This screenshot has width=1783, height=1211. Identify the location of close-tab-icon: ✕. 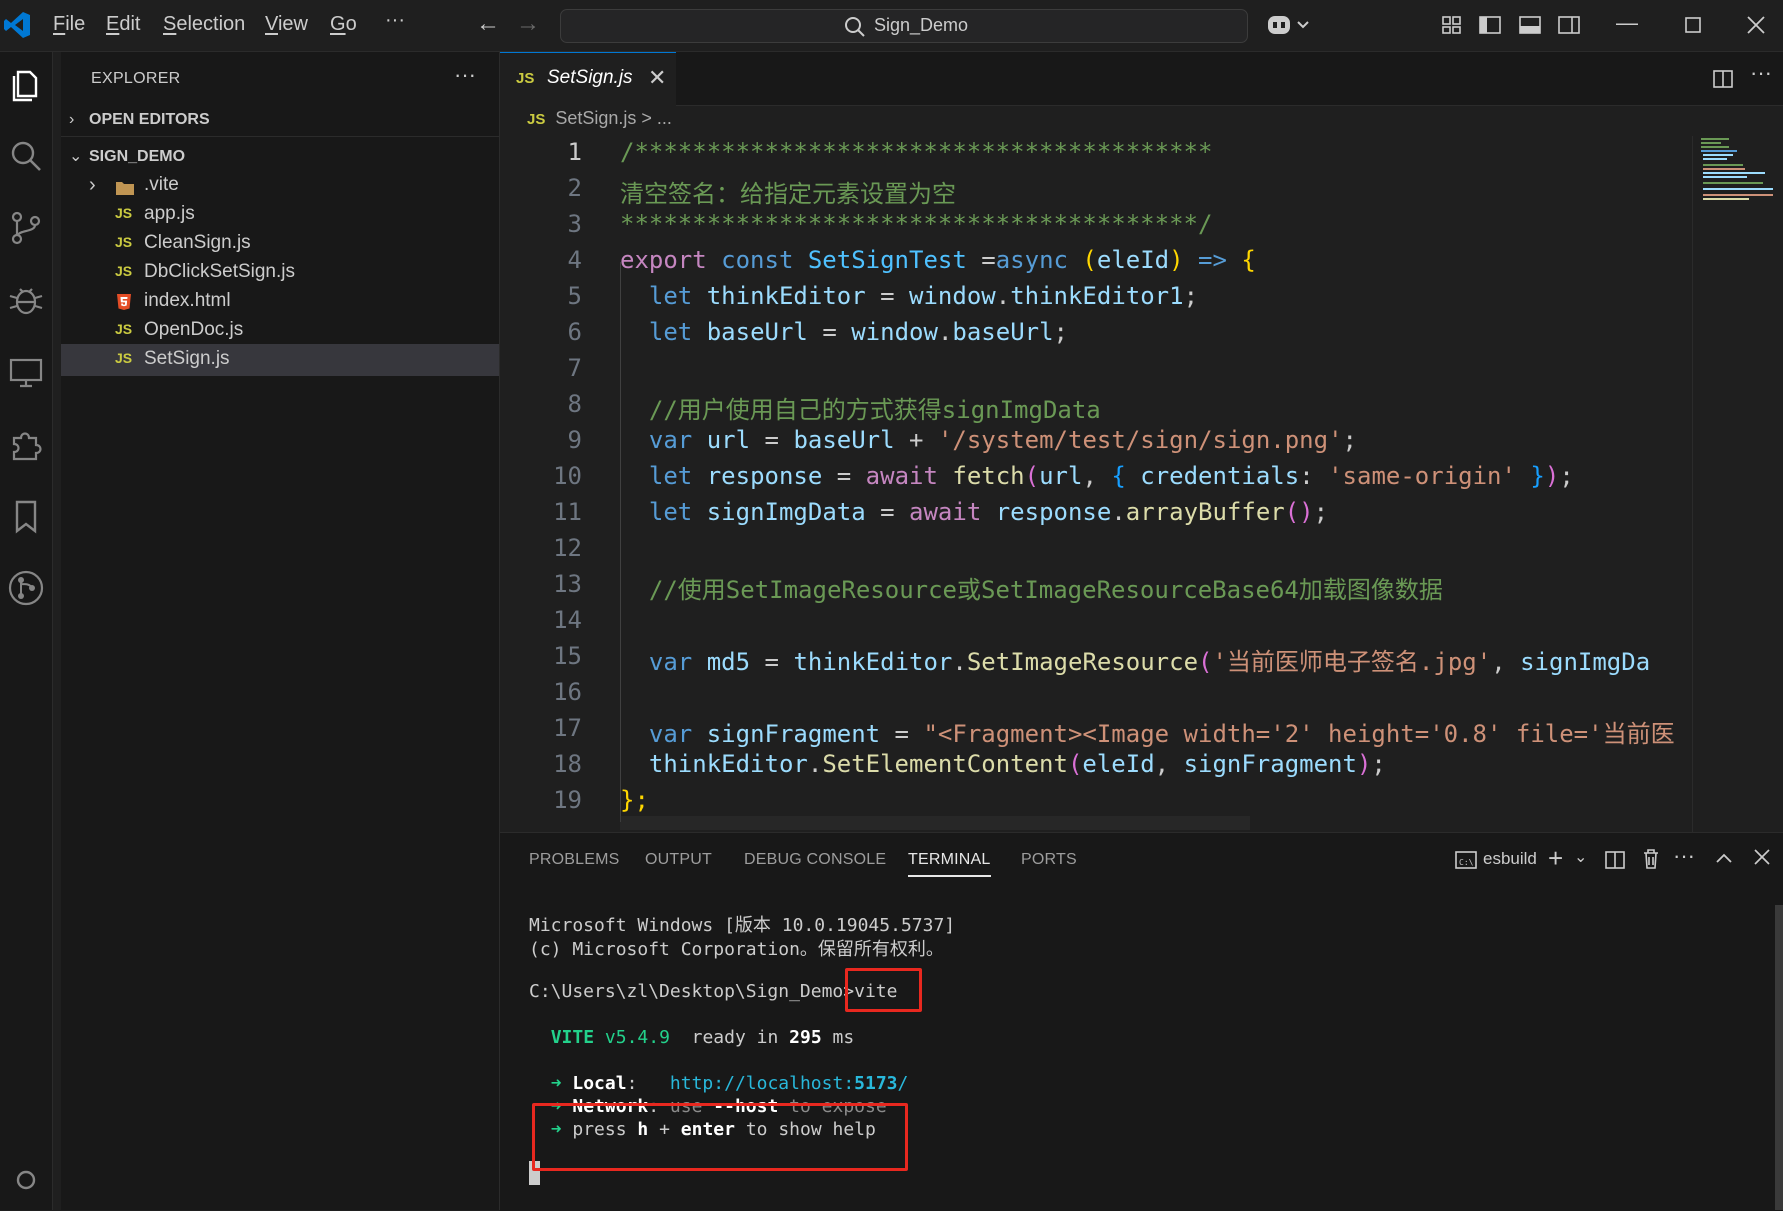
(657, 78).